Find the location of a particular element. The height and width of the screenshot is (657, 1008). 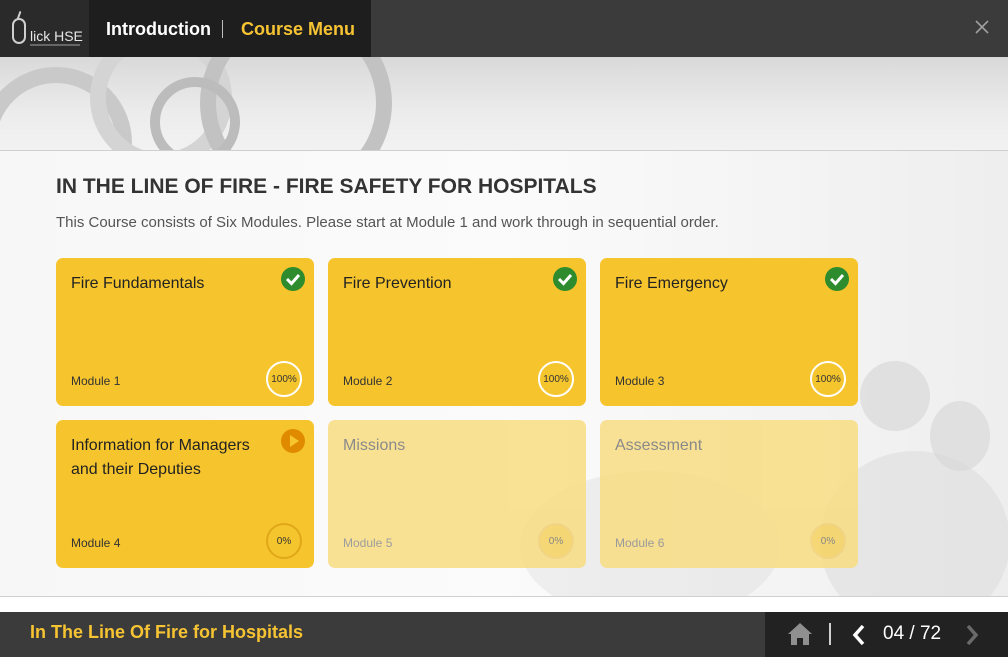

previous-page-icon is located at coordinates (859, 635).